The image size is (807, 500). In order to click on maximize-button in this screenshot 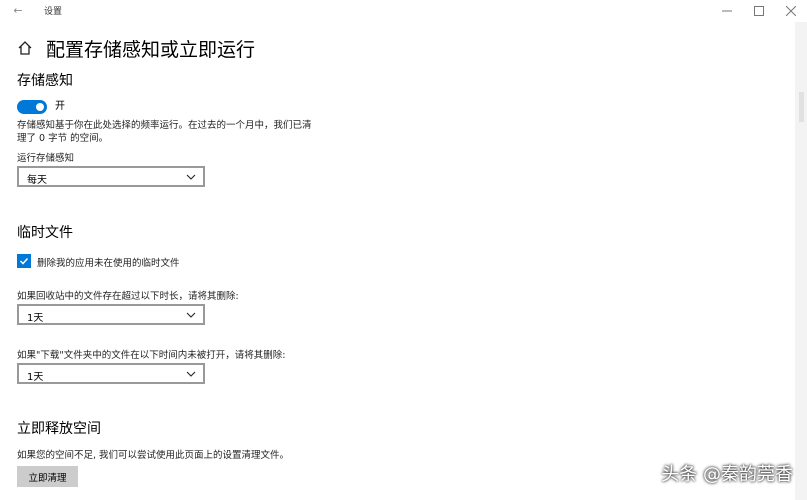, I will do `click(759, 11)`.